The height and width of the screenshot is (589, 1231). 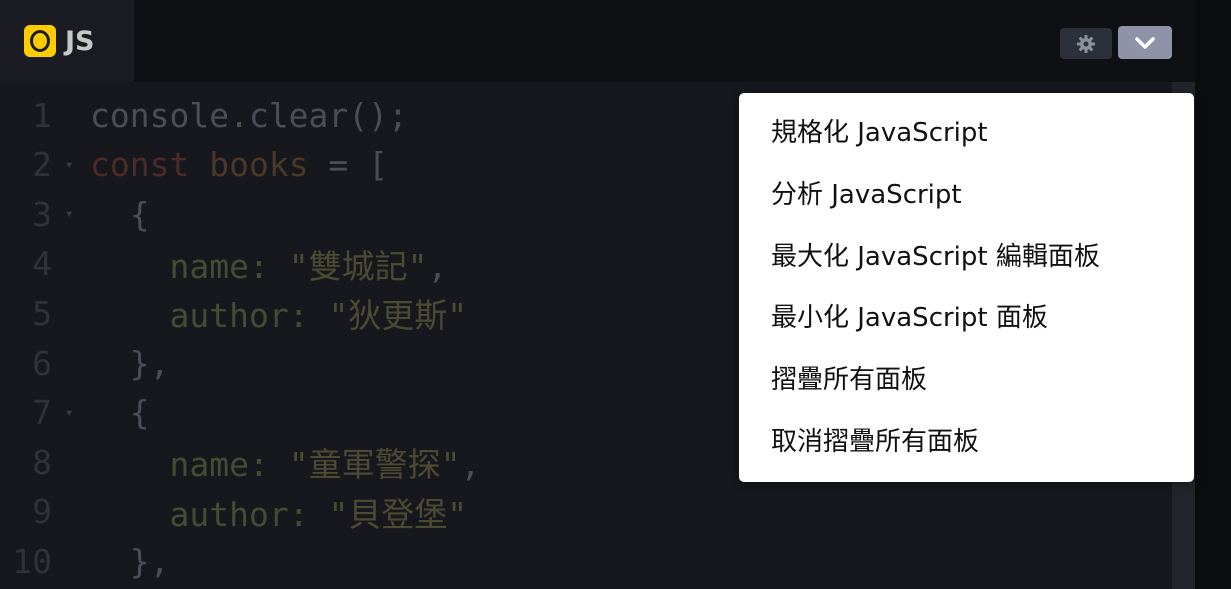 What do you see at coordinates (866, 195) in the screenshot?
I see `menu-item: 分析 JavaScript` at bounding box center [866, 195].